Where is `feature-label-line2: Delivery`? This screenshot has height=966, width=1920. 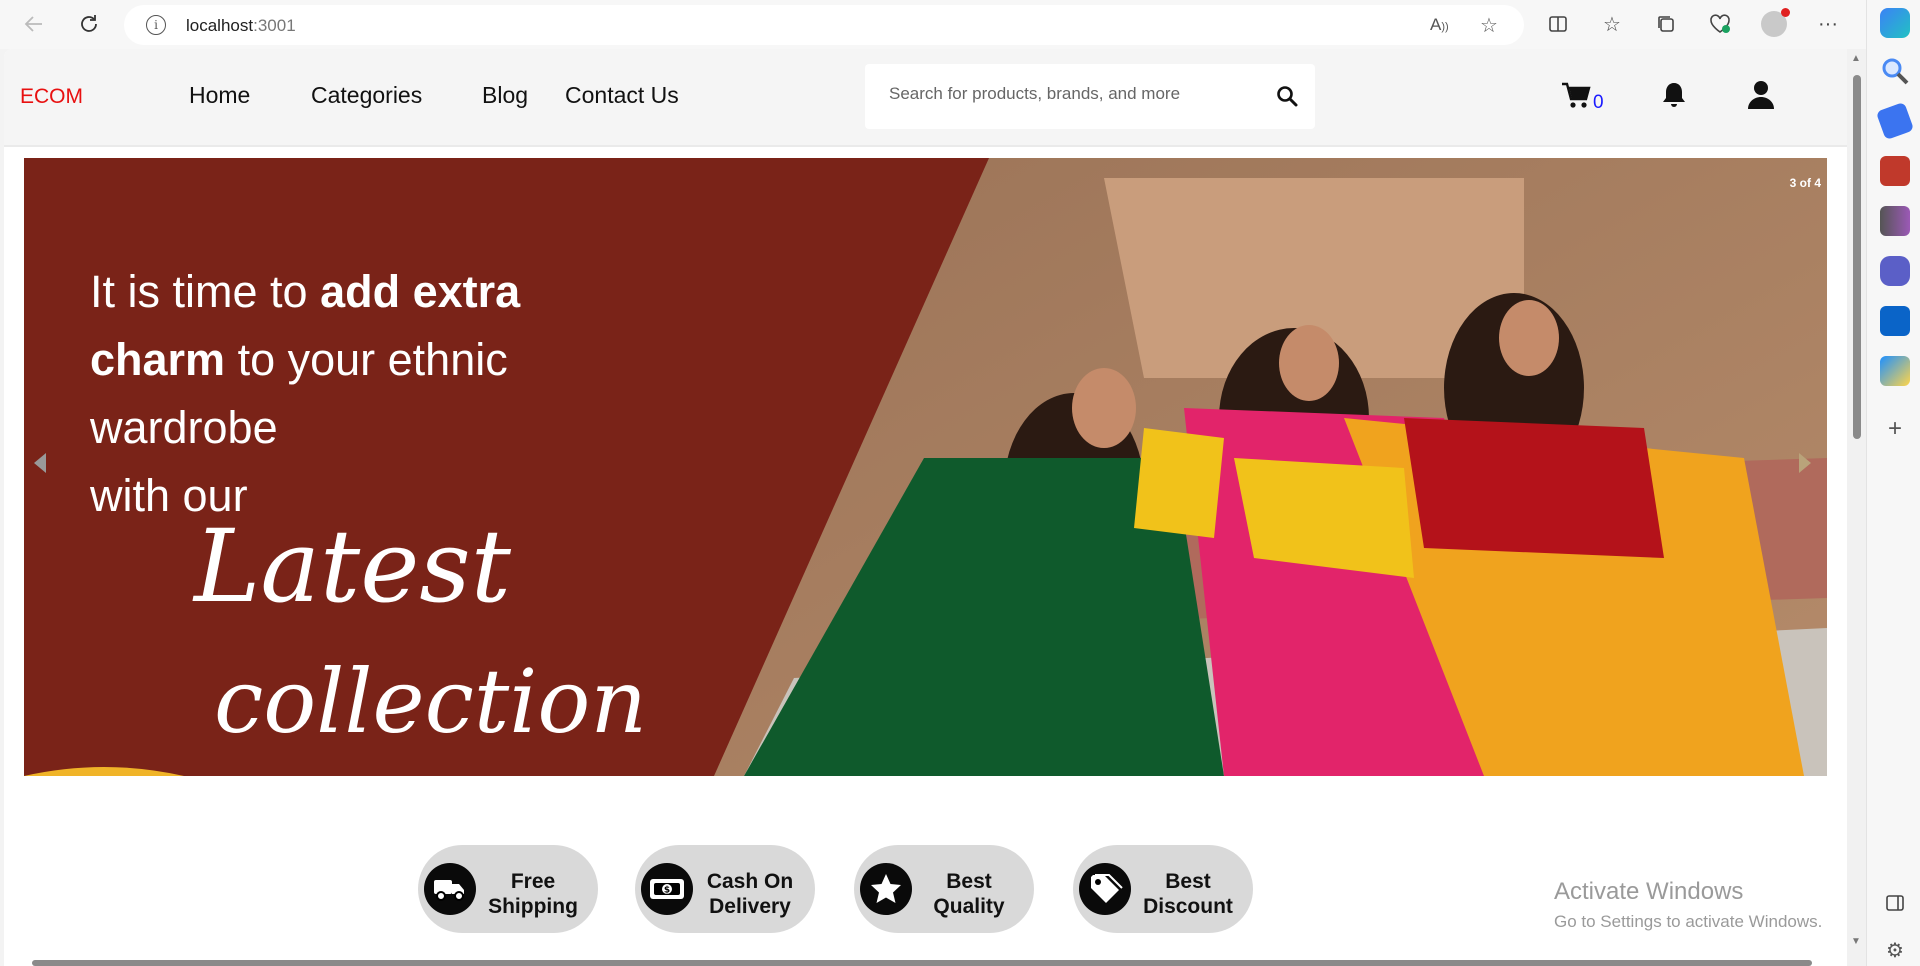 feature-label-line2: Delivery is located at coordinates (750, 906).